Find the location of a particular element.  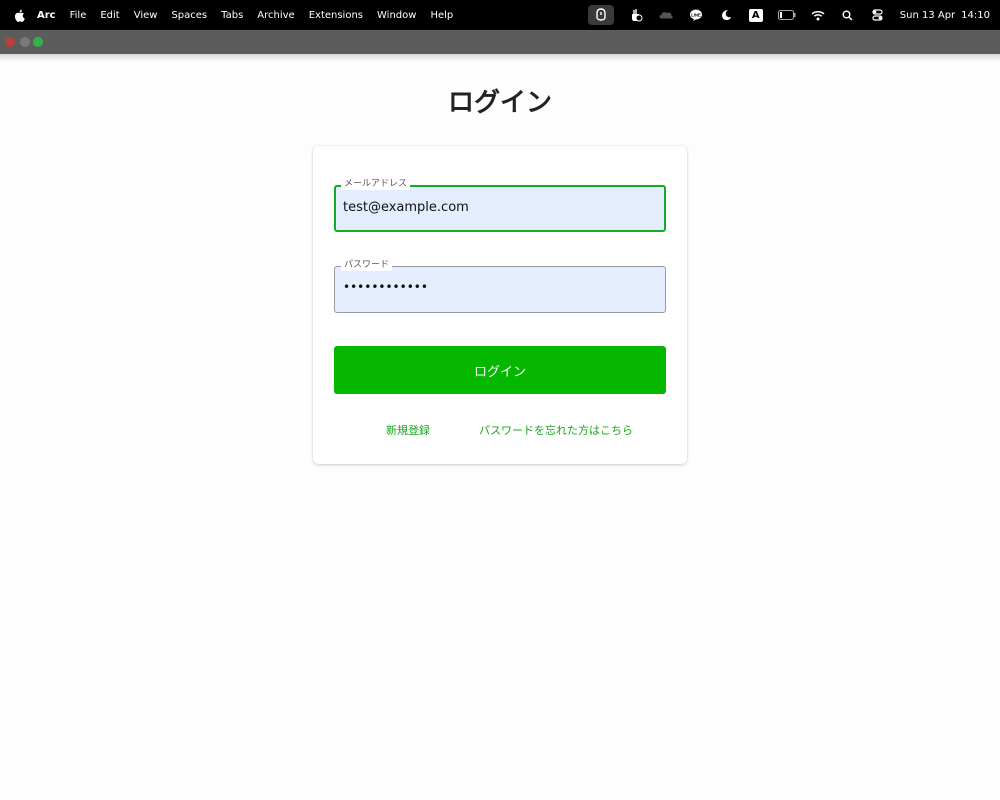

gesture-icon is located at coordinates (636, 15).